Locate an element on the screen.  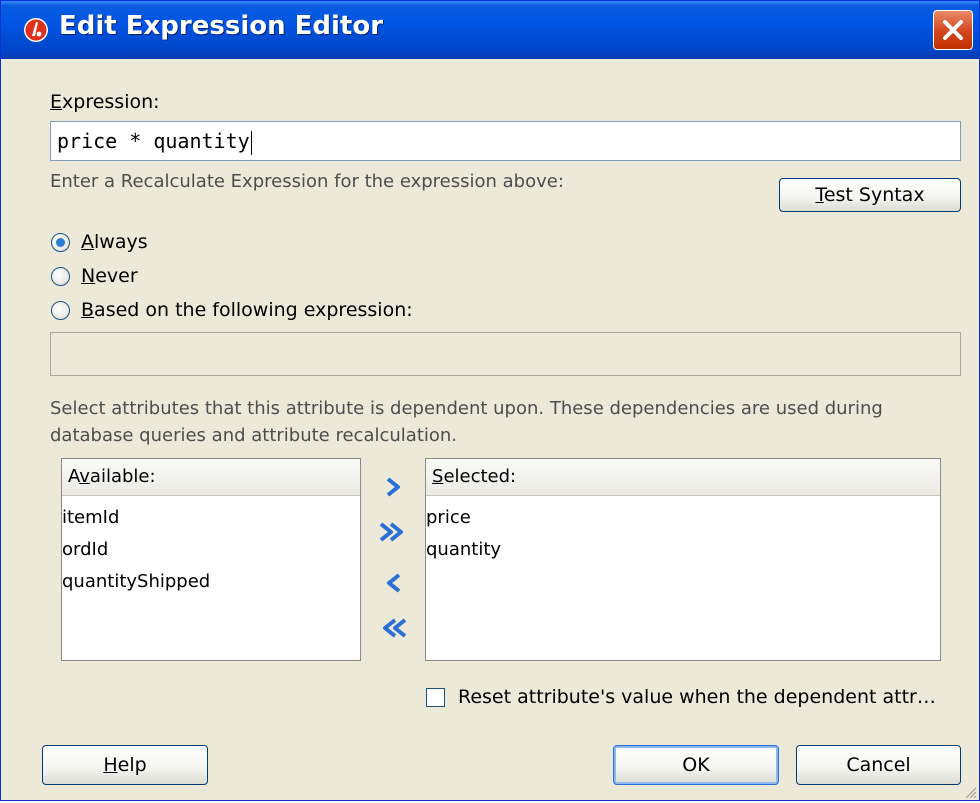
close-icon is located at coordinates (953, 30).